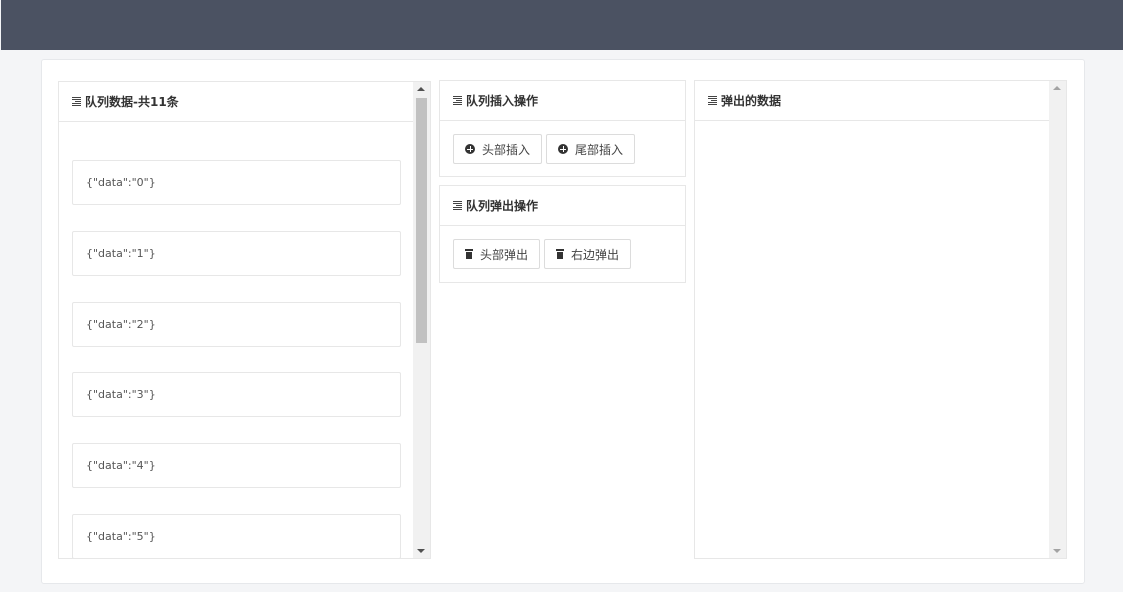 This screenshot has width=1123, height=592. Describe the element at coordinates (237, 102) in the screenshot. I see `queue-panel-header: 队列数据-共11条` at that location.